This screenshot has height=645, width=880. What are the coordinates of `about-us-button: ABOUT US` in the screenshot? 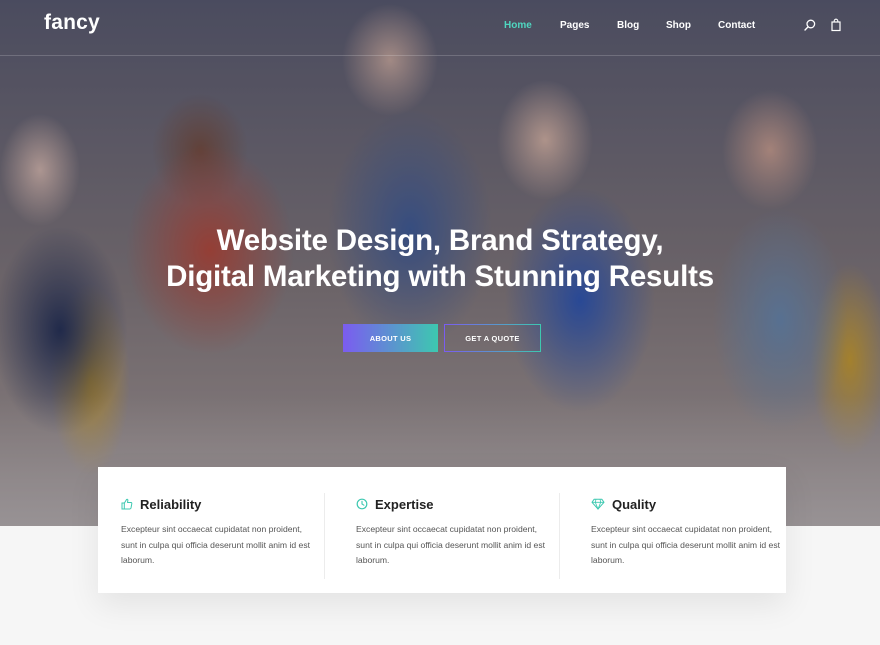 It's located at (390, 338).